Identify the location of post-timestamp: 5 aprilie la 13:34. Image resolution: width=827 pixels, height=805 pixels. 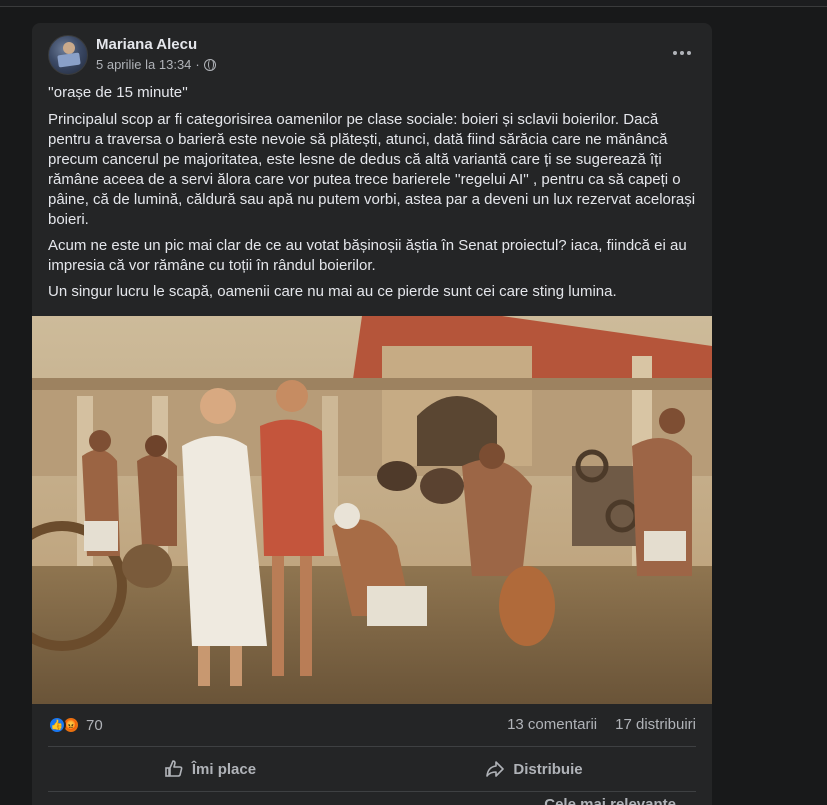
(143, 64).